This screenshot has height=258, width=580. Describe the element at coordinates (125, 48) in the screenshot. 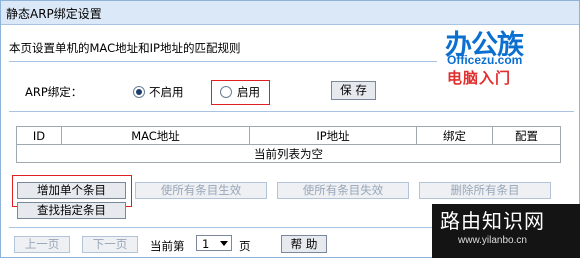

I see `page-description: 本页设置单机的MAC地址和IP地址的匹配规则` at that location.